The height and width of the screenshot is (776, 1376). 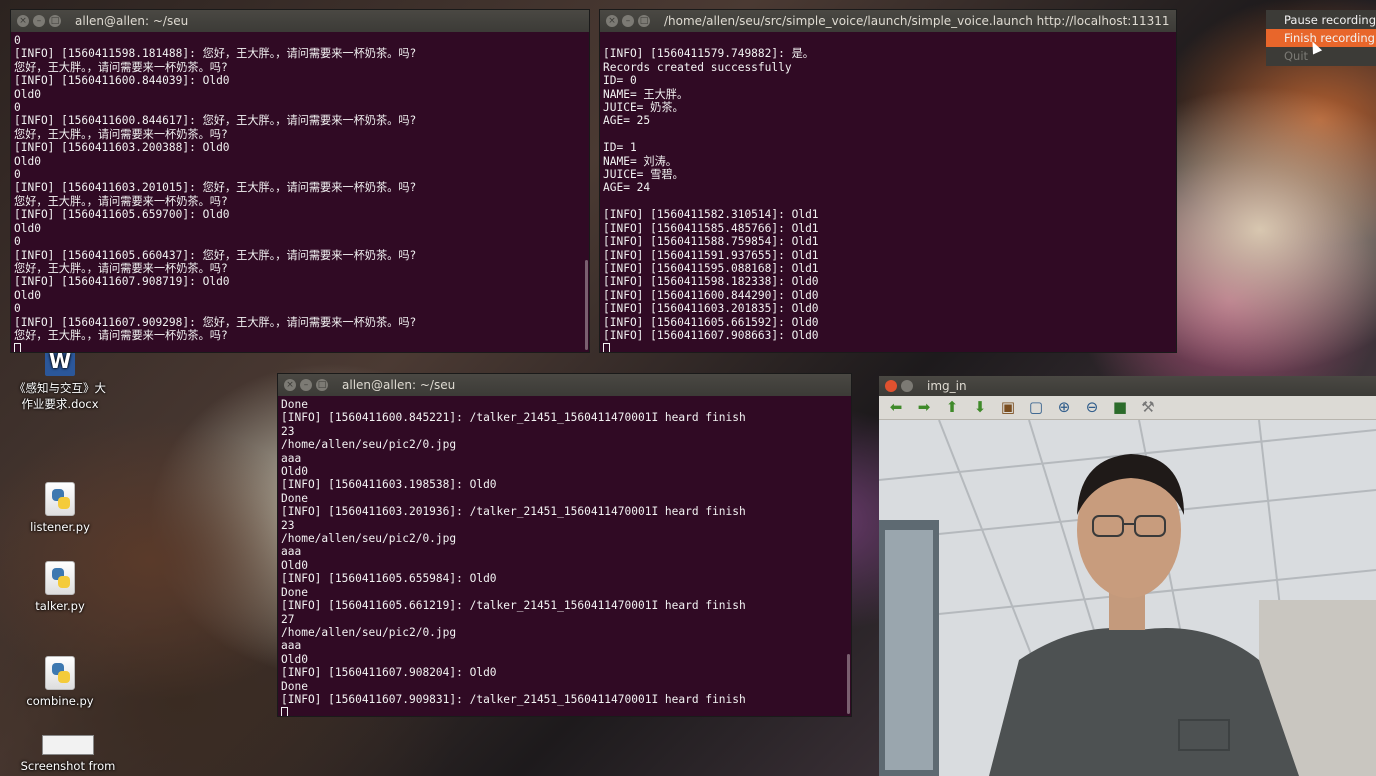 I want to click on terminal-line: AGE= 24, so click(x=627, y=188).